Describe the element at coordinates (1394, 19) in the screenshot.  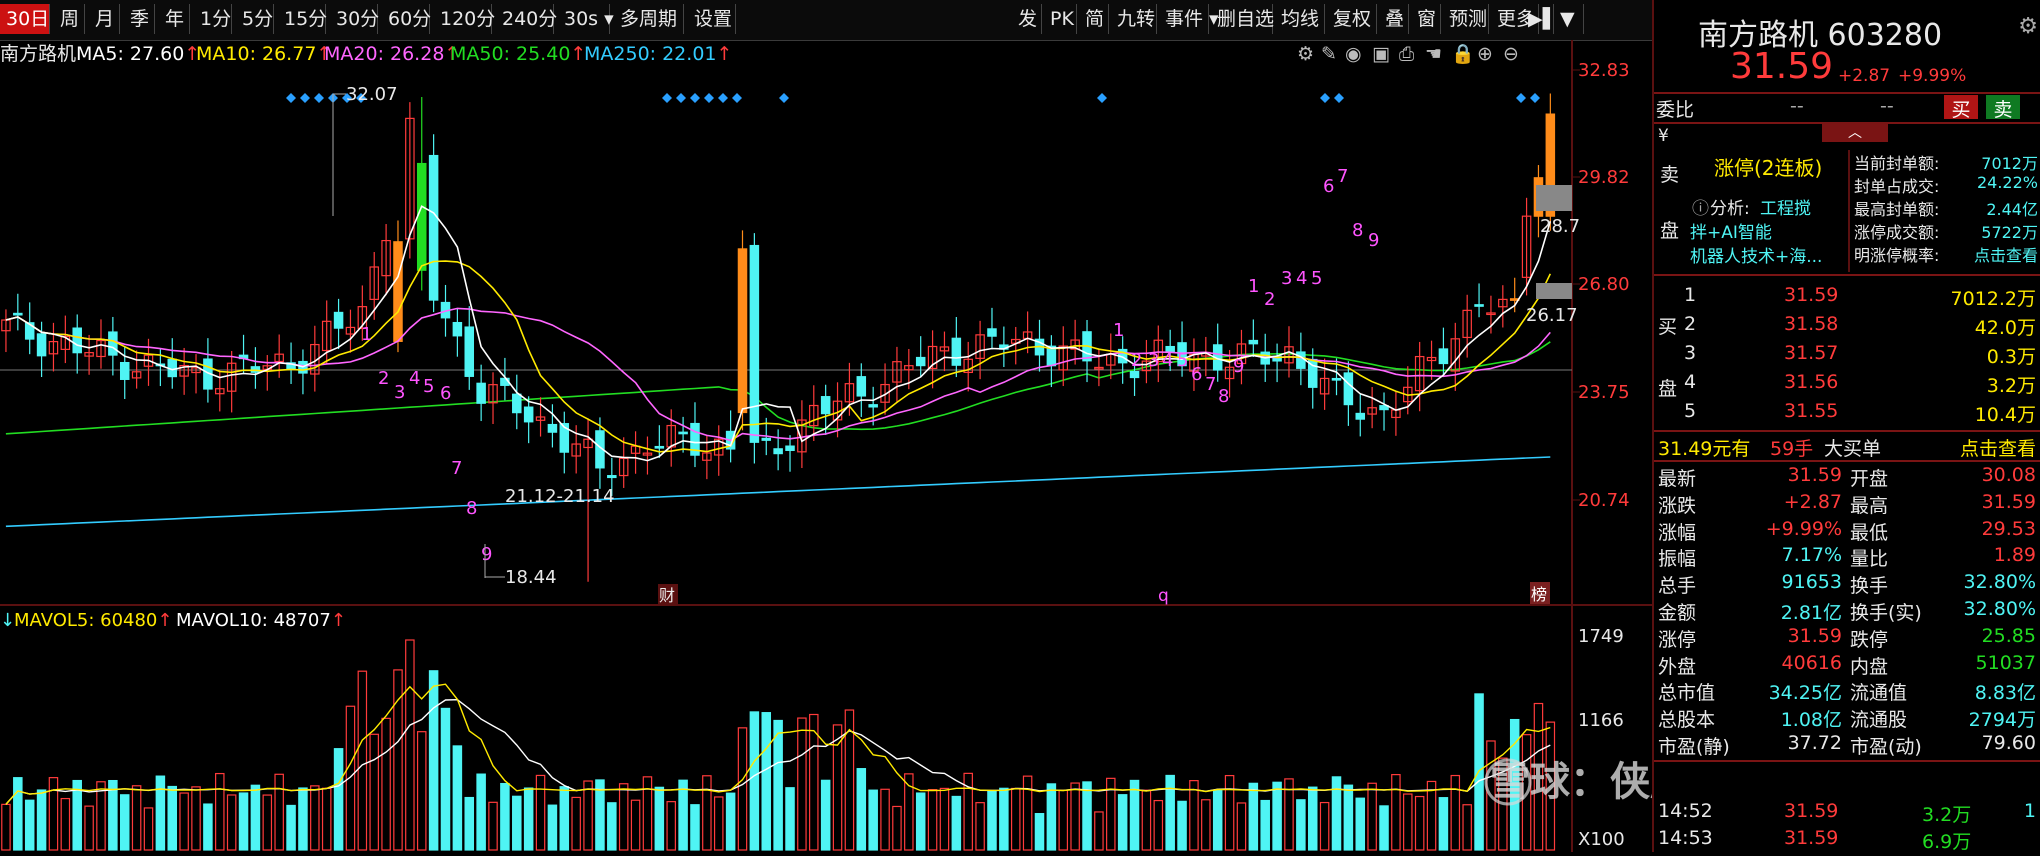
I see `tool-button: 叠` at that location.